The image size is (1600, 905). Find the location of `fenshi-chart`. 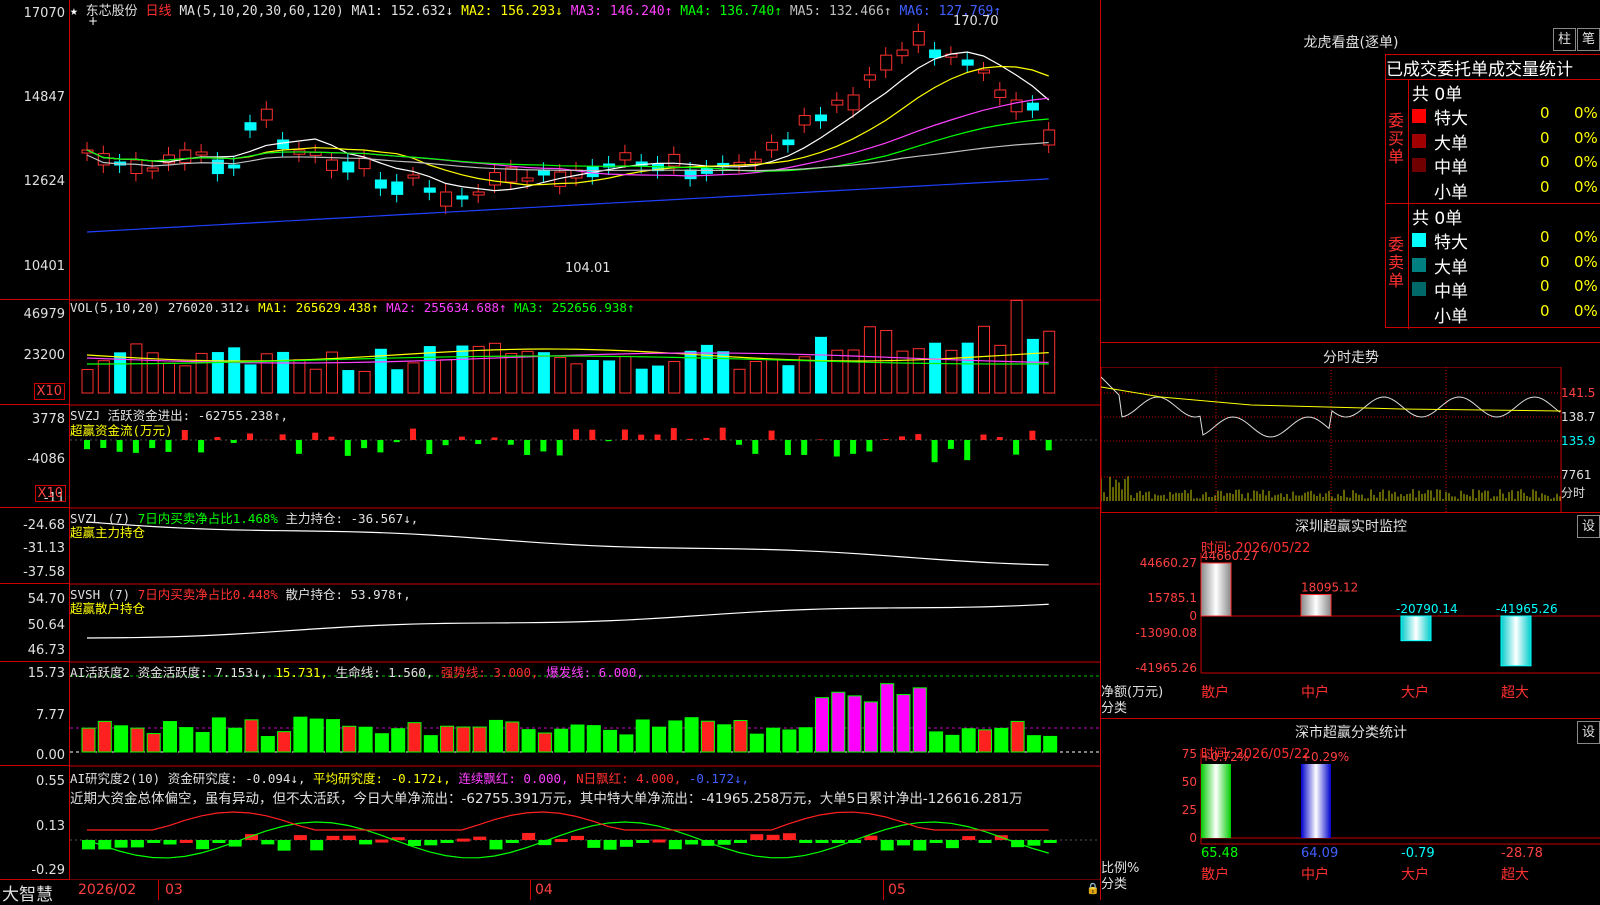

fenshi-chart is located at coordinates (1350, 440).